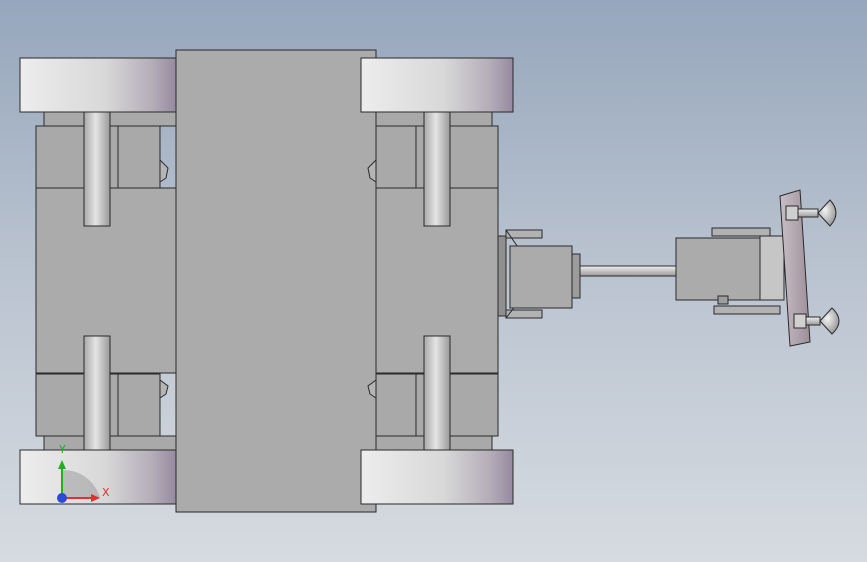 This screenshot has width=867, height=562. What do you see at coordinates (62, 498) in the screenshot?
I see `z-axis-dot` at bounding box center [62, 498].